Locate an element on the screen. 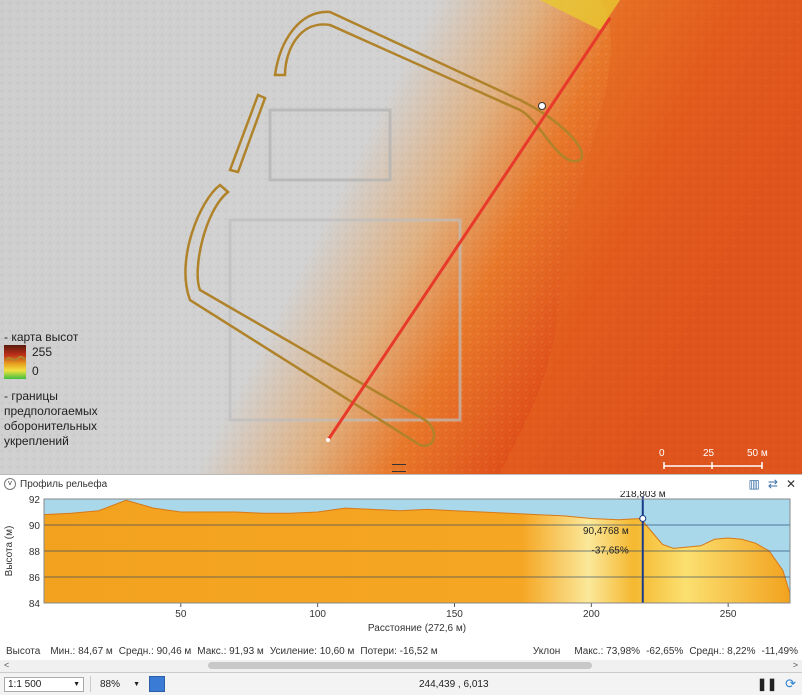  profile-start-point is located at coordinates (328, 440).